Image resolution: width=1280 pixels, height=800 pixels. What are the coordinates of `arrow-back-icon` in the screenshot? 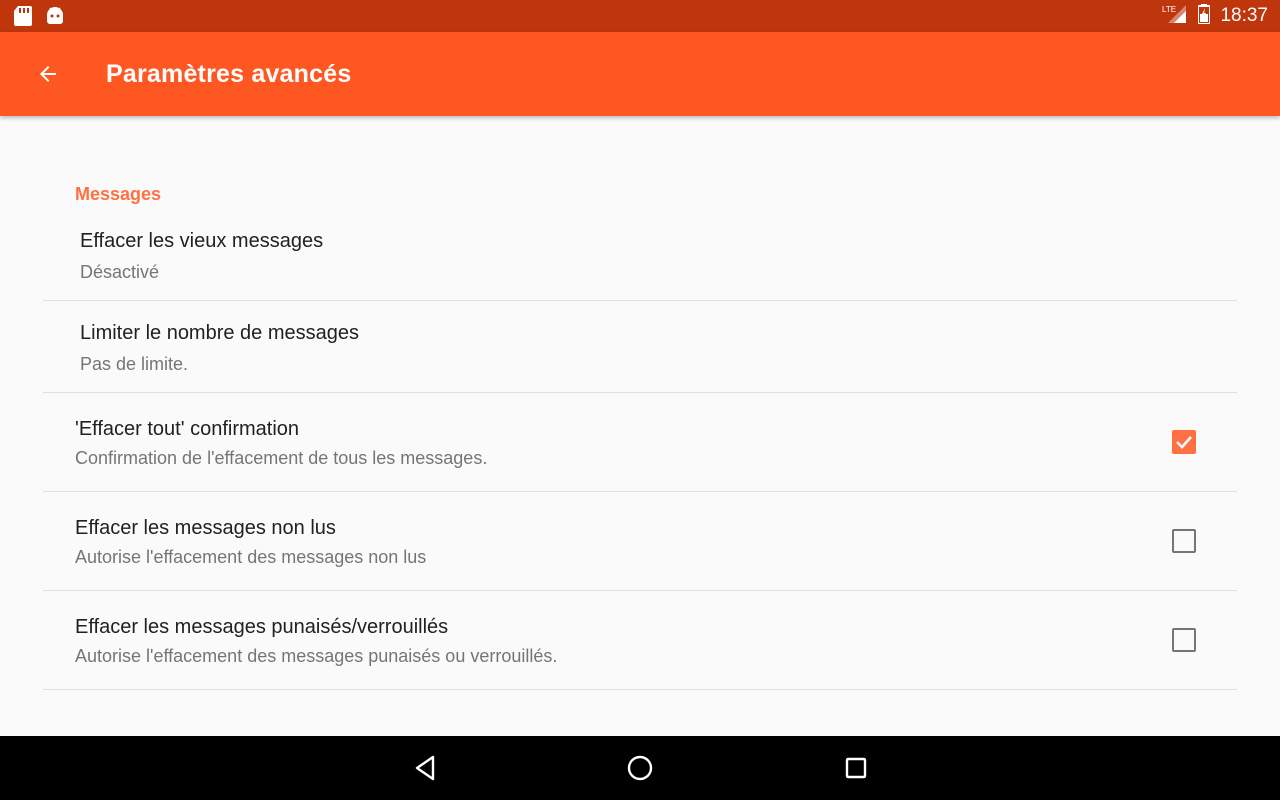 It's located at (48, 74).